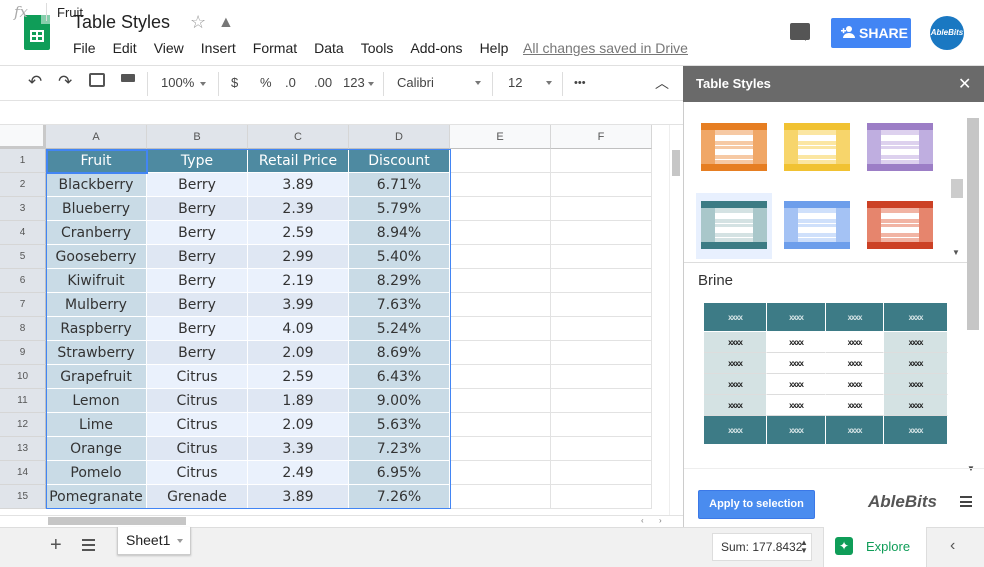 This screenshot has height=567, width=984. I want to click on vertical-scrollbar, so click(676, 320).